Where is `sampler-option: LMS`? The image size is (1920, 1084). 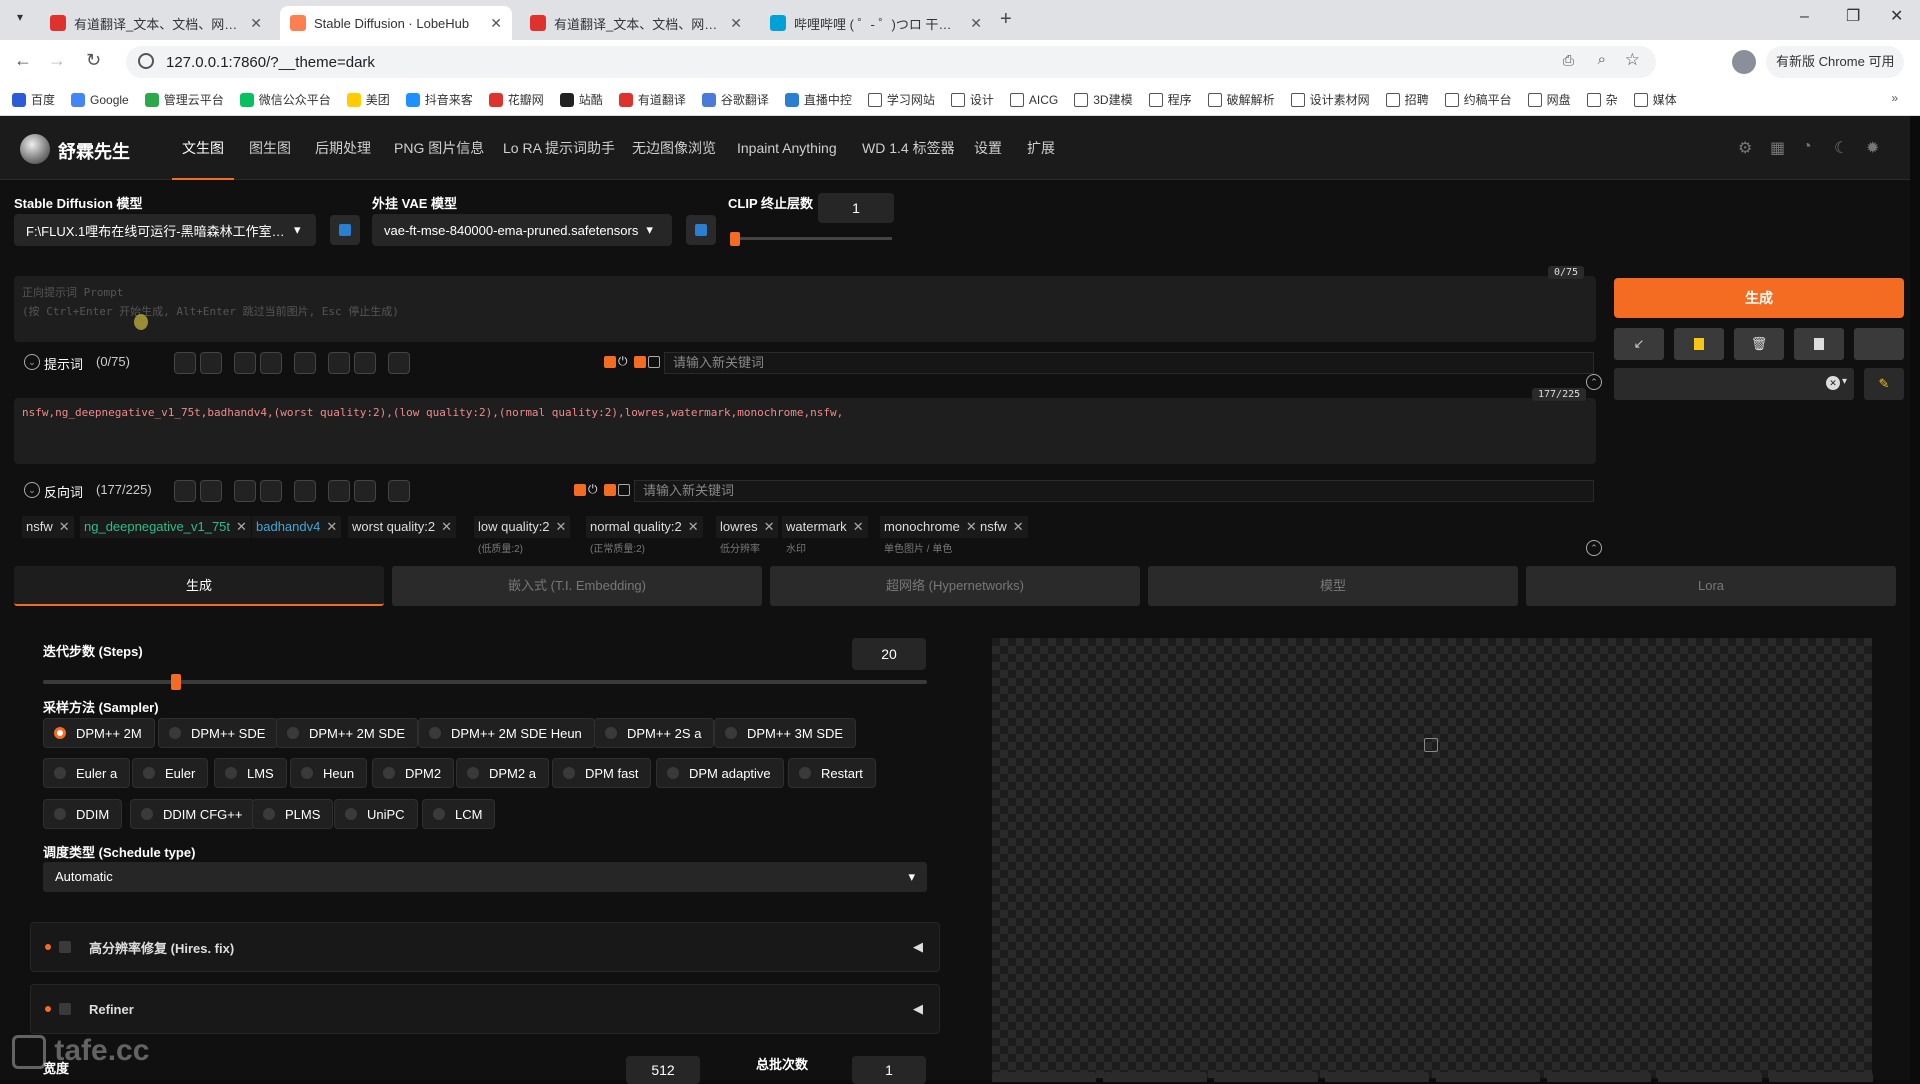 sampler-option: LMS is located at coordinates (250, 773).